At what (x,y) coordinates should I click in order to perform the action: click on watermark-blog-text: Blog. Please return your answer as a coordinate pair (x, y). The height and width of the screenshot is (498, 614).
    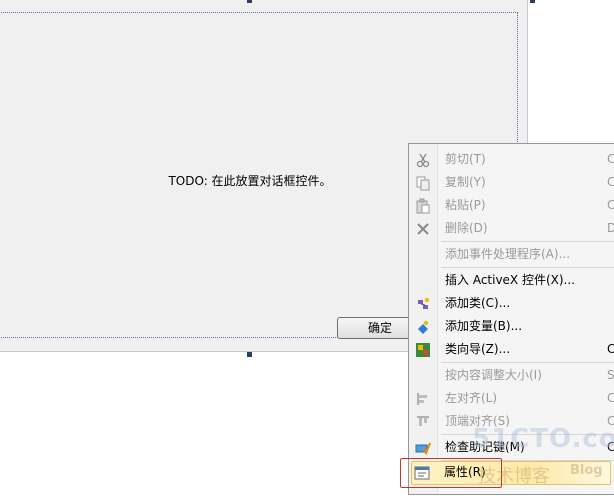
    Looking at the image, I should click on (586, 470).